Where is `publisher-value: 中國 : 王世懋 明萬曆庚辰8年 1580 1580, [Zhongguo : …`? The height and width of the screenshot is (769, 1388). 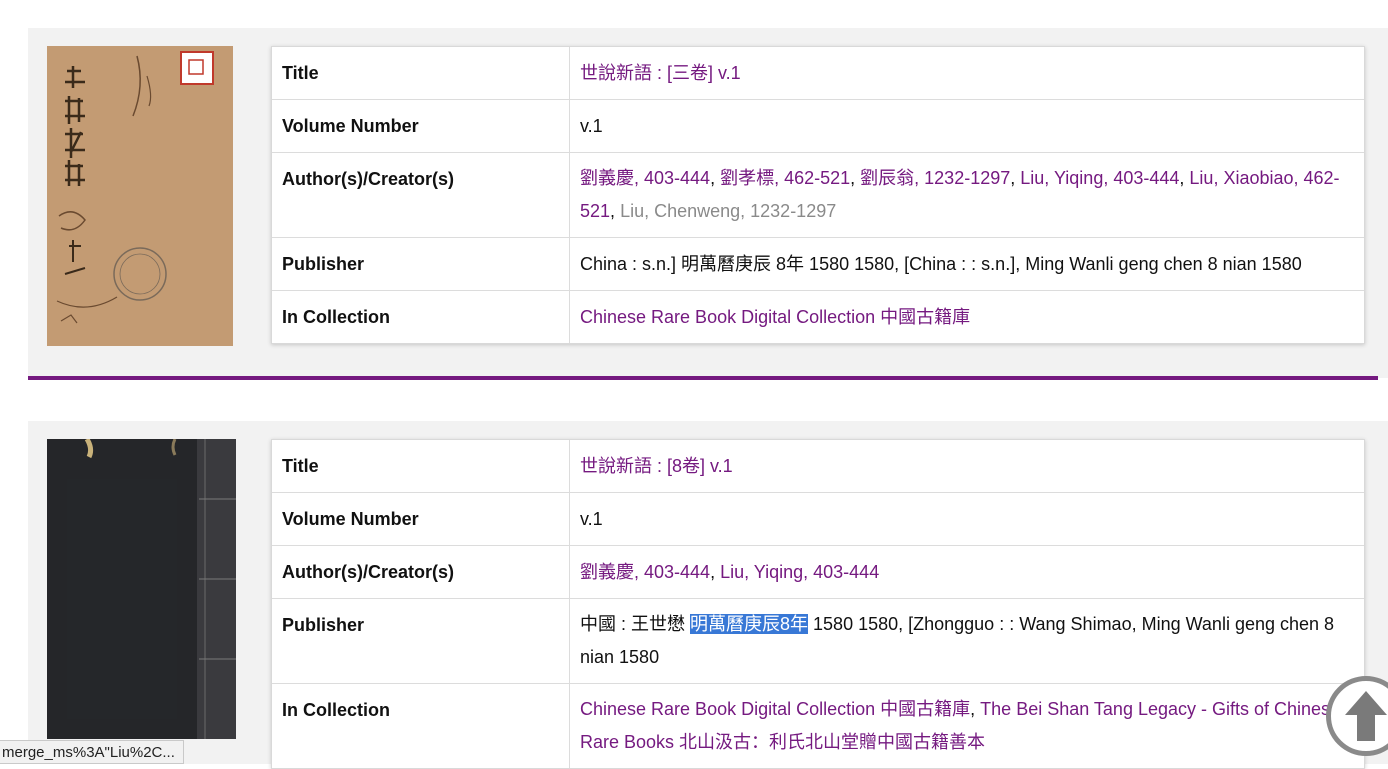
publisher-value: 中國 : 王世懋 明萬曆庚辰8年 1580 1580, [Zhongguo : … is located at coordinates (967, 641).